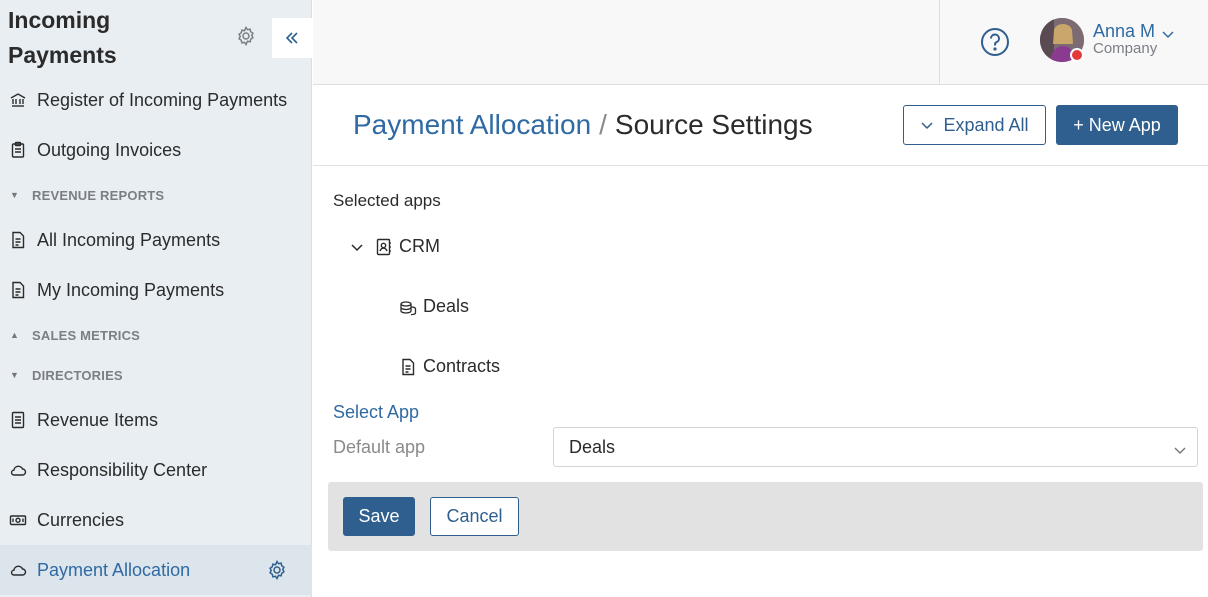 The height and width of the screenshot is (597, 1208). I want to click on cancel-label: Cancel, so click(474, 516).